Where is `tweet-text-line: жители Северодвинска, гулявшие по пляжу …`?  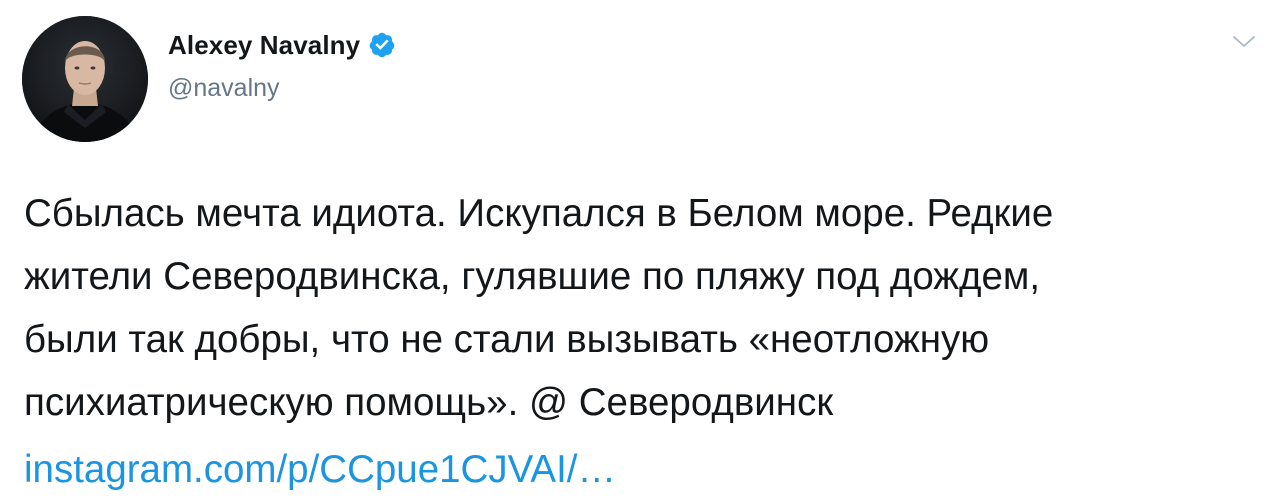
tweet-text-line: жители Северодвинска, гулявшие по пляжу … is located at coordinates (532, 276).